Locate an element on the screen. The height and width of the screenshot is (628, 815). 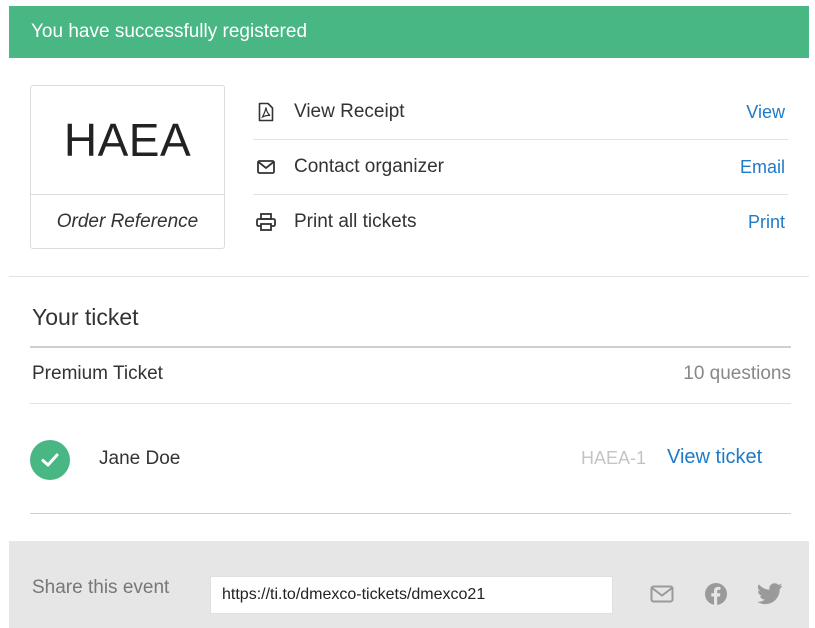
printer-icon is located at coordinates (266, 222).